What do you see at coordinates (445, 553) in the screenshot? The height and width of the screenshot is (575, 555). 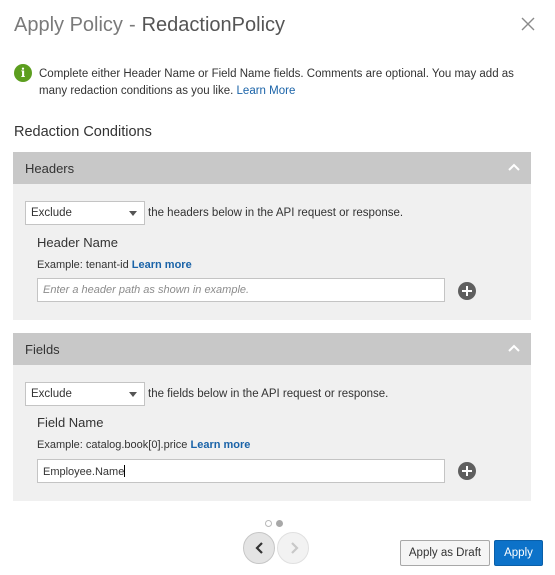 I see `apply-as-draft-button: Apply as Draft` at bounding box center [445, 553].